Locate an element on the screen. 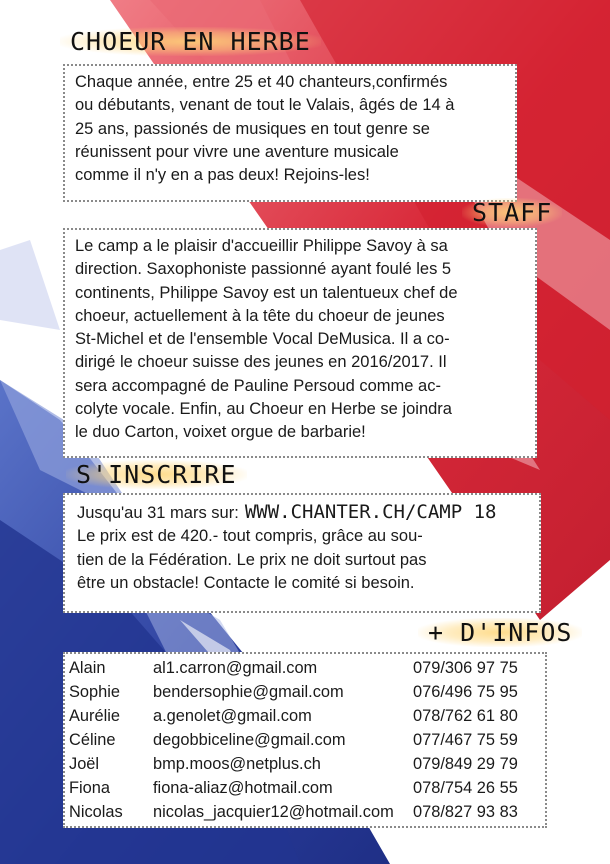 The width and height of the screenshot is (610, 864). staff-title: STAFF is located at coordinates (512, 212).